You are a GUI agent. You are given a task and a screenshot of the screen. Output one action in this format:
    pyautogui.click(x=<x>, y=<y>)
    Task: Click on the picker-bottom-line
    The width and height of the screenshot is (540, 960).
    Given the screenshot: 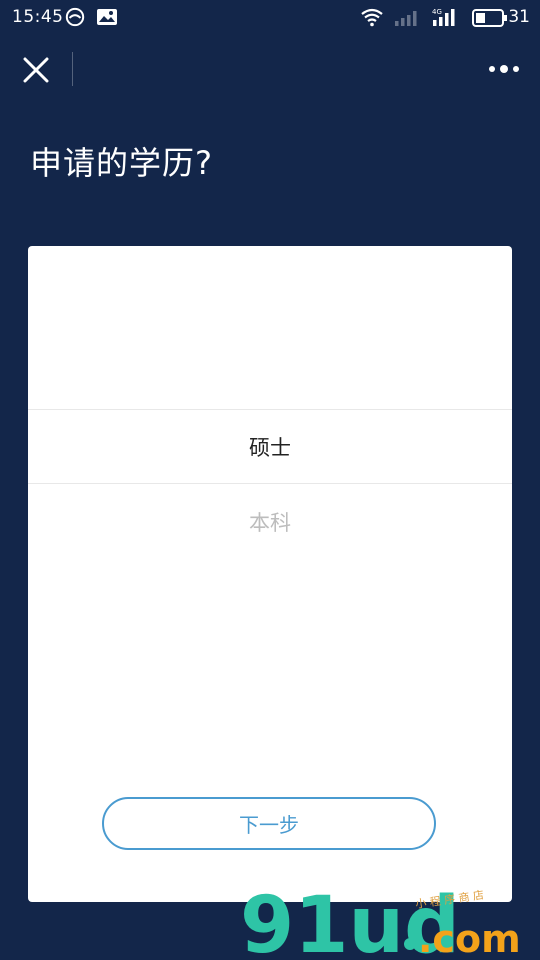 What is the action you would take?
    pyautogui.click(x=270, y=483)
    